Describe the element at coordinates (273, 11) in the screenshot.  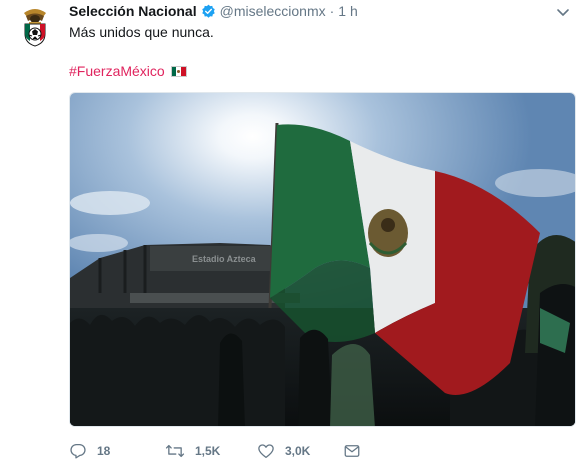
I see `handle: @miseleccionmx` at that location.